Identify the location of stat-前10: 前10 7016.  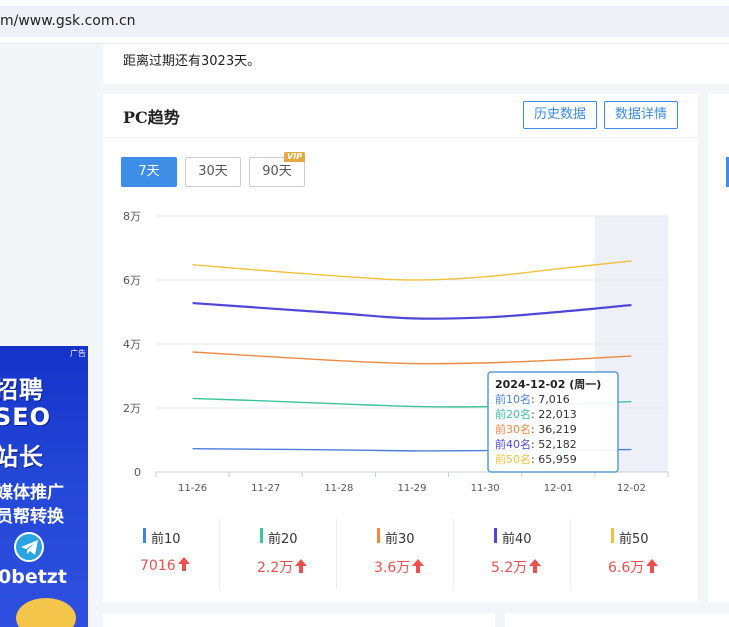
(161, 554).